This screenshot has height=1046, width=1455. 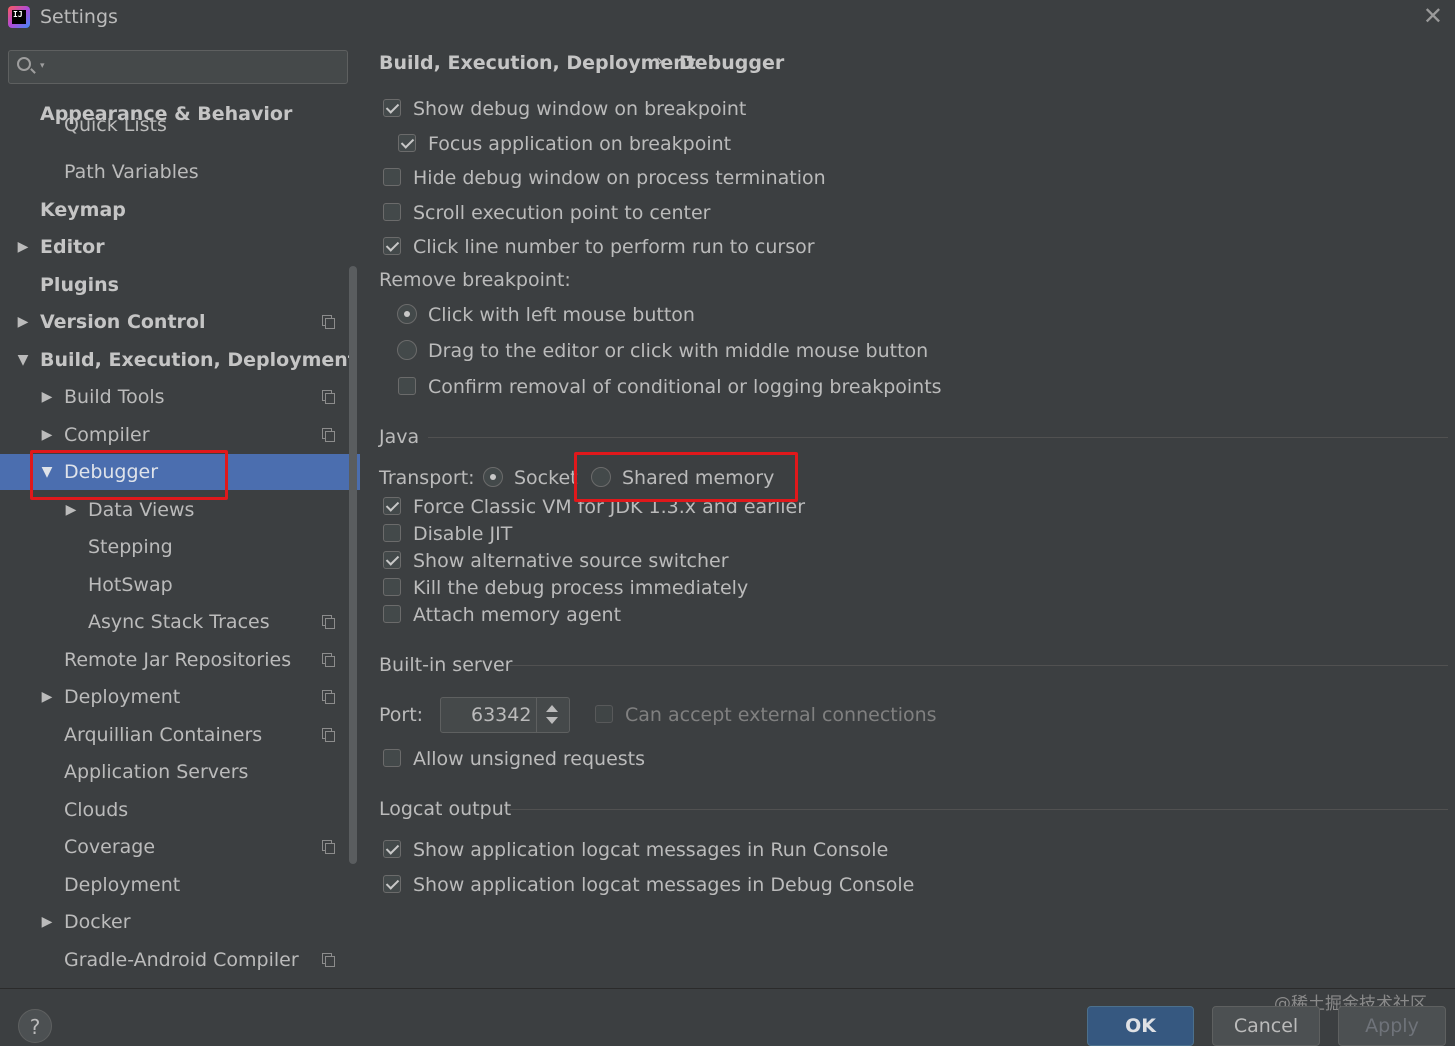 I want to click on sidebar-item-label: Version Control, so click(x=123, y=322).